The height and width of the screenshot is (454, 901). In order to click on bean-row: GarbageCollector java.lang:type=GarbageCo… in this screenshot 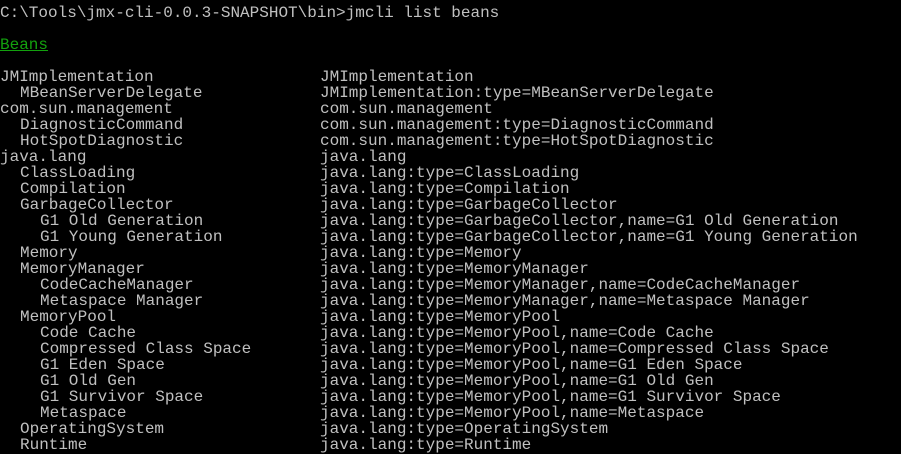, I will do `click(450, 205)`.